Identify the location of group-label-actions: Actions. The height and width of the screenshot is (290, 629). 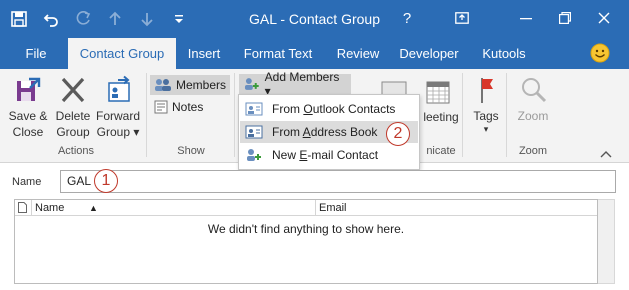
(76, 151).